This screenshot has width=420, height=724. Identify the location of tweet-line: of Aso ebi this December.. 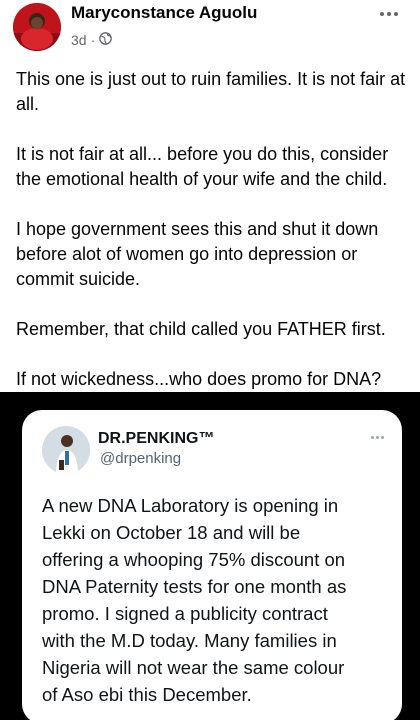
(147, 694).